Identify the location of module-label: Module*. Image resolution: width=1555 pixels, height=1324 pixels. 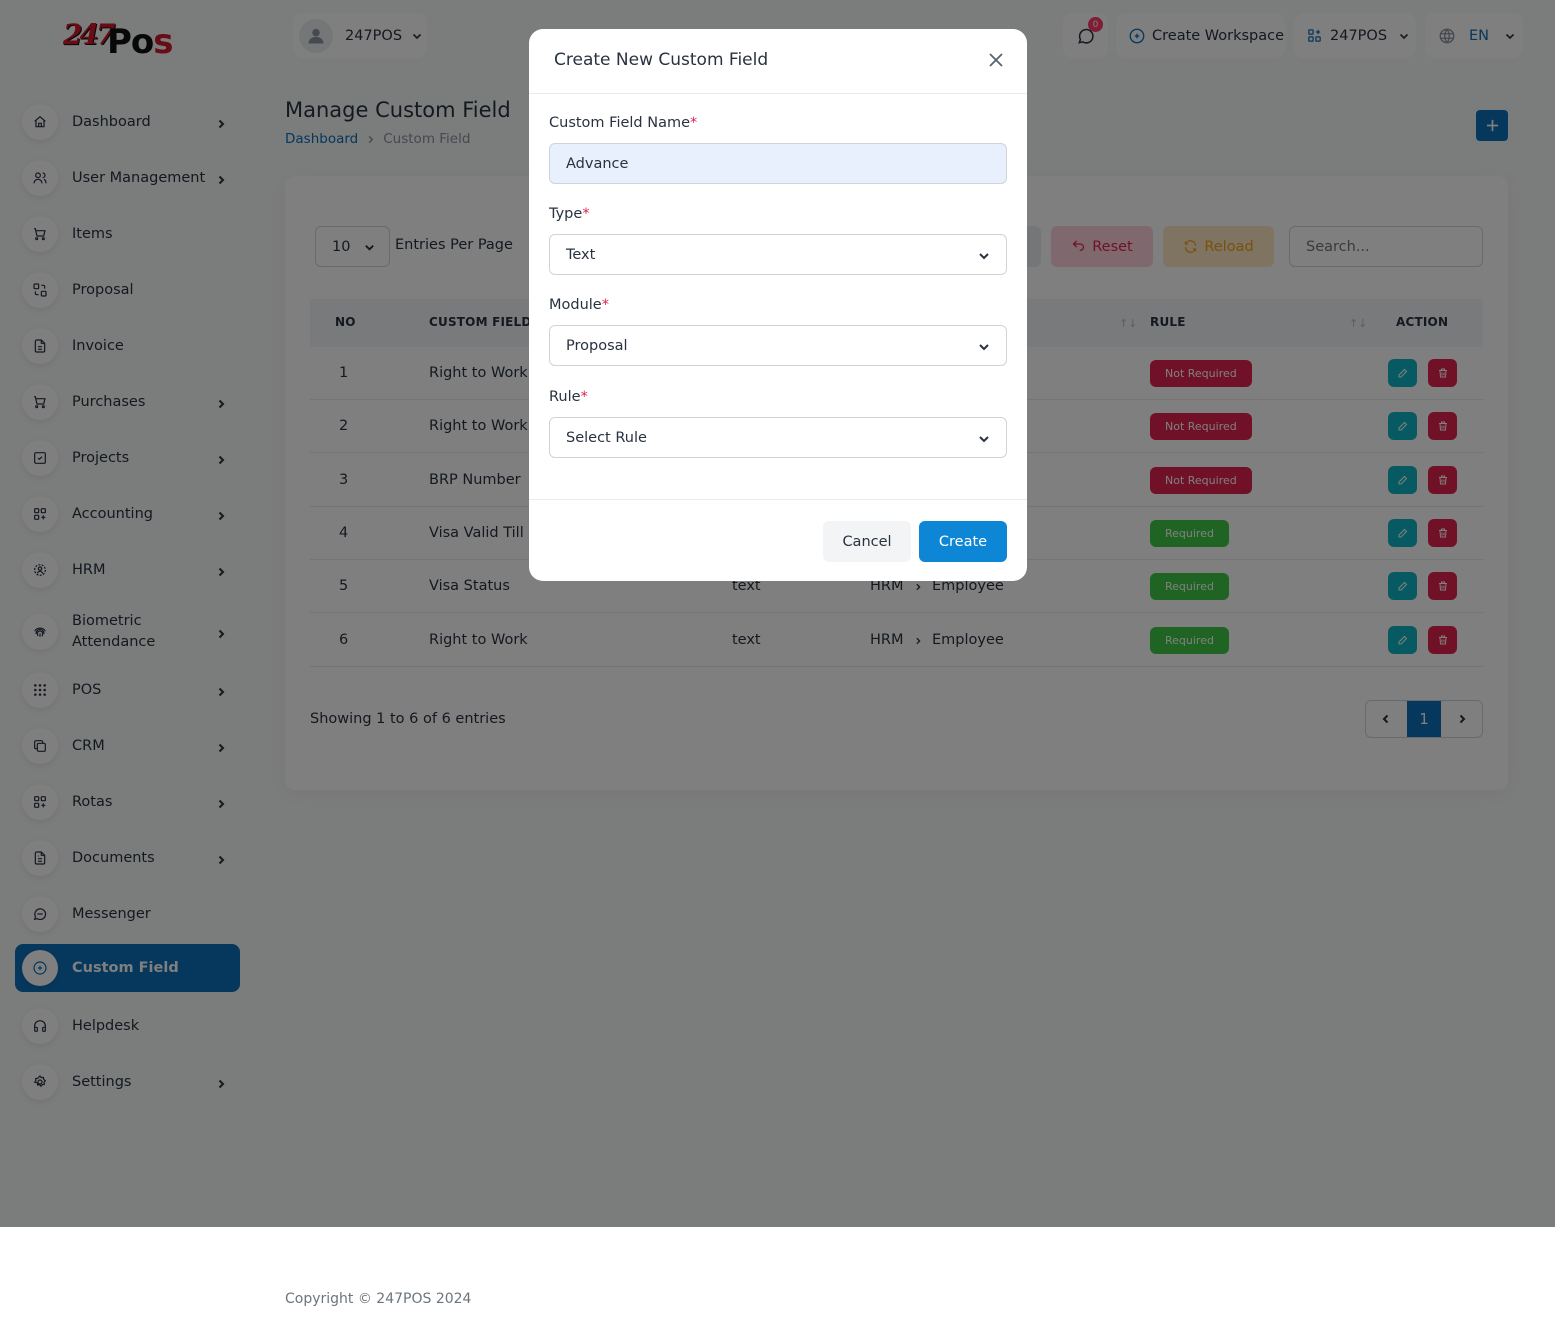
(579, 305).